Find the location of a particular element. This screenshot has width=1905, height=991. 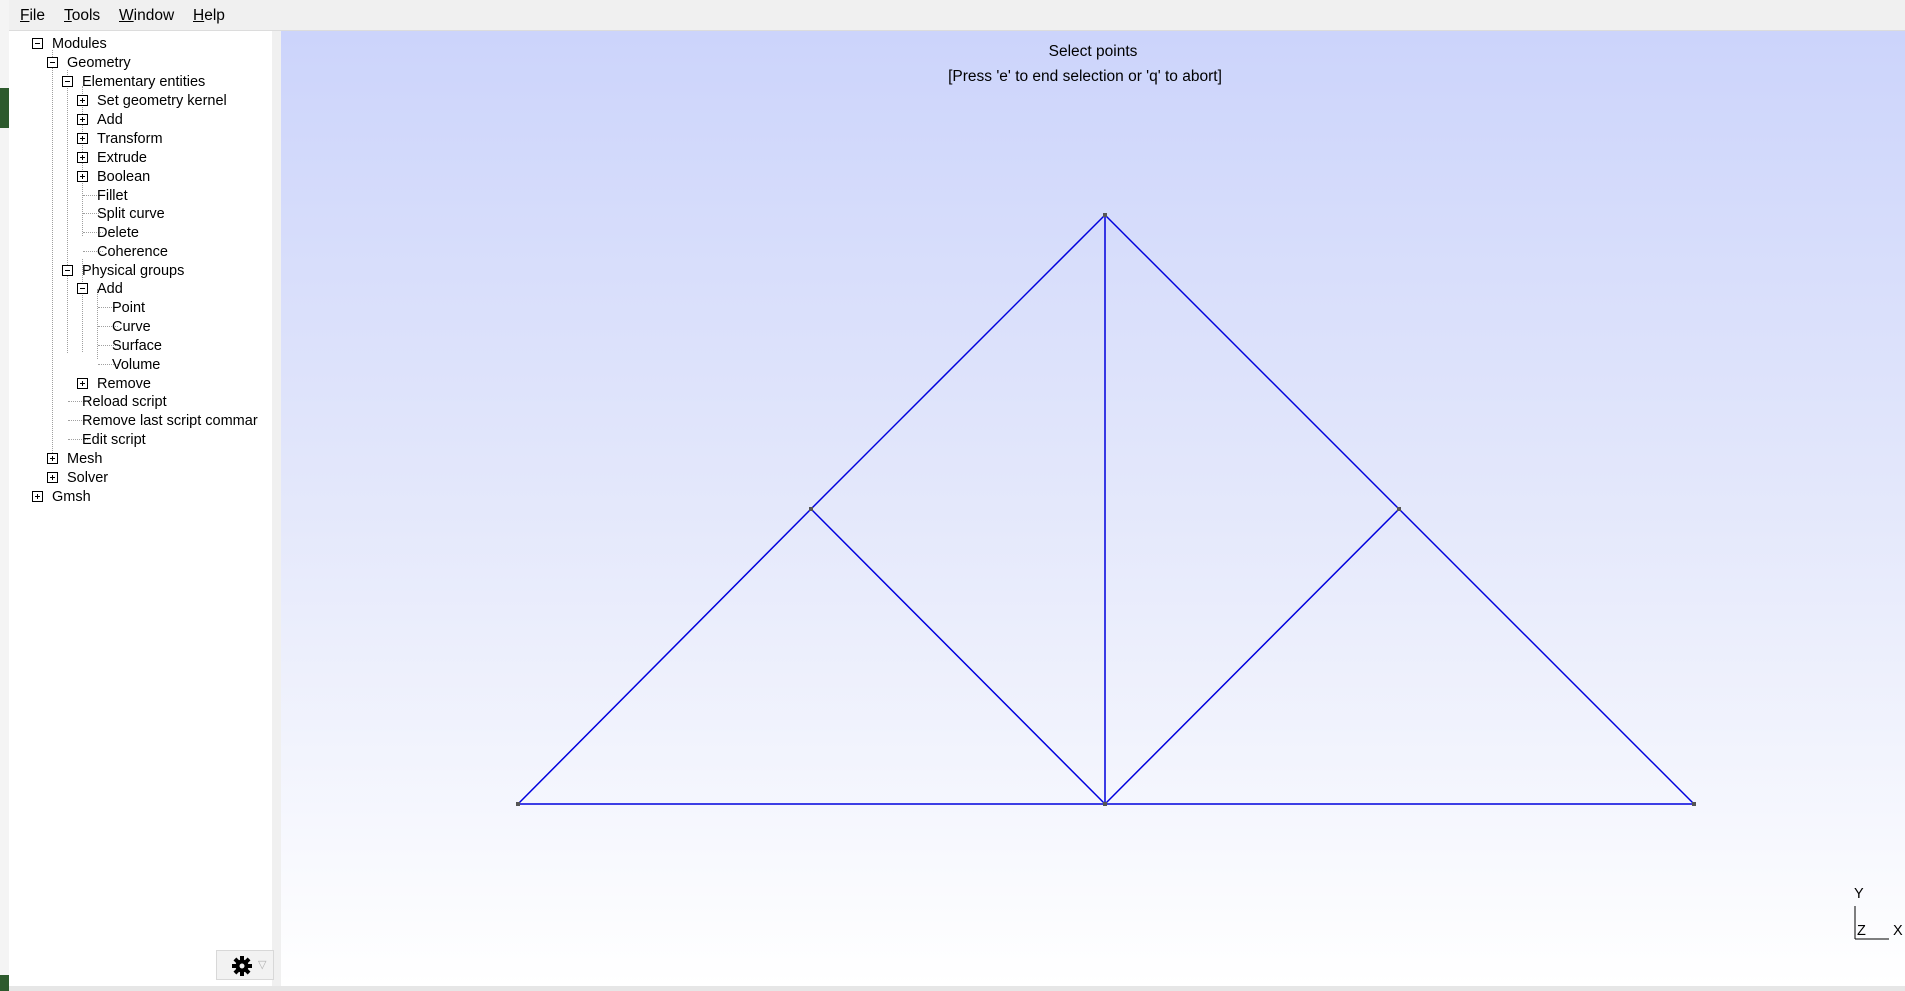

point-bottom-right is located at coordinates (1694, 804).